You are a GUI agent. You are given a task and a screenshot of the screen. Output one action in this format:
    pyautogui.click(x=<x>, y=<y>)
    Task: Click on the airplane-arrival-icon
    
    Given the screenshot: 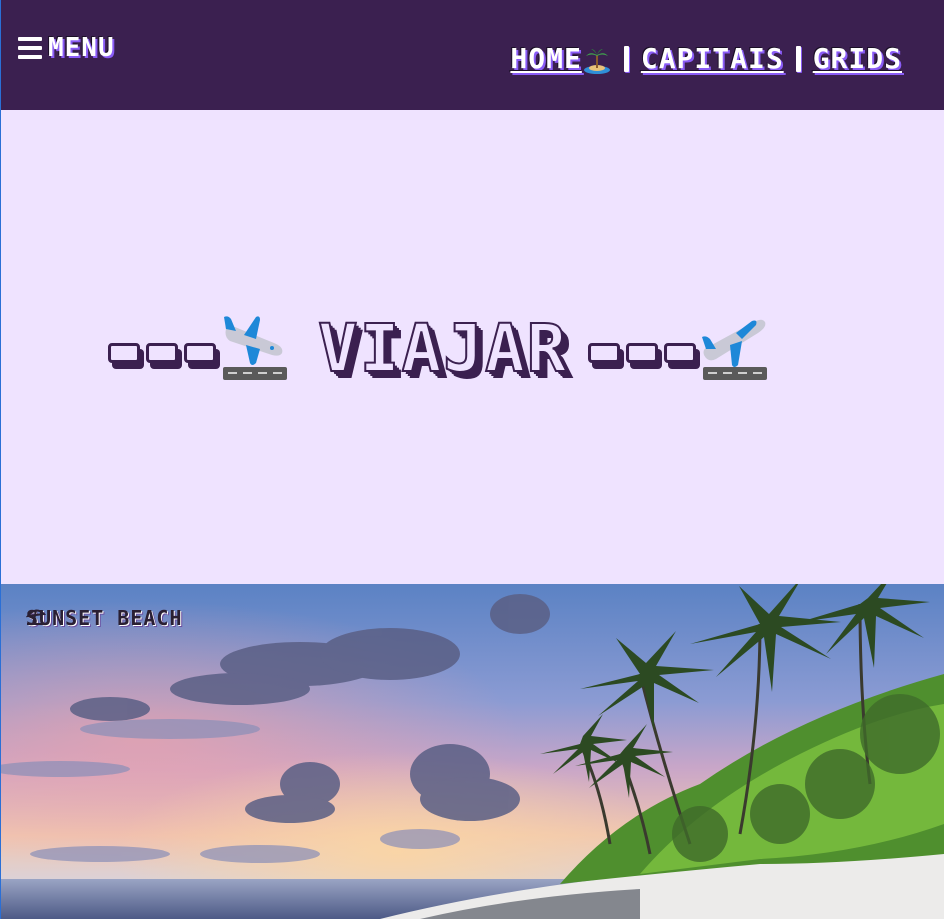 What is the action you would take?
    pyautogui.click(x=255, y=347)
    